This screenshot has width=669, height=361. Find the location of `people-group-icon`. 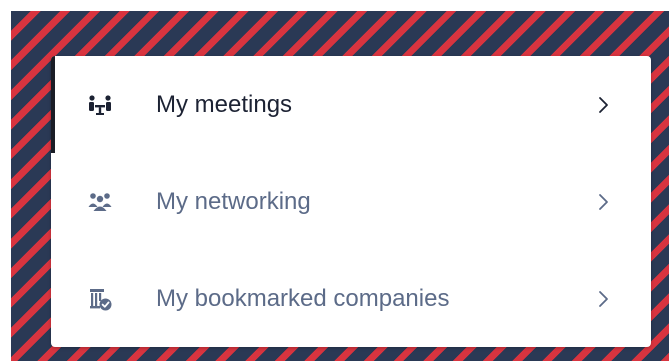

people-group-icon is located at coordinates (100, 202).